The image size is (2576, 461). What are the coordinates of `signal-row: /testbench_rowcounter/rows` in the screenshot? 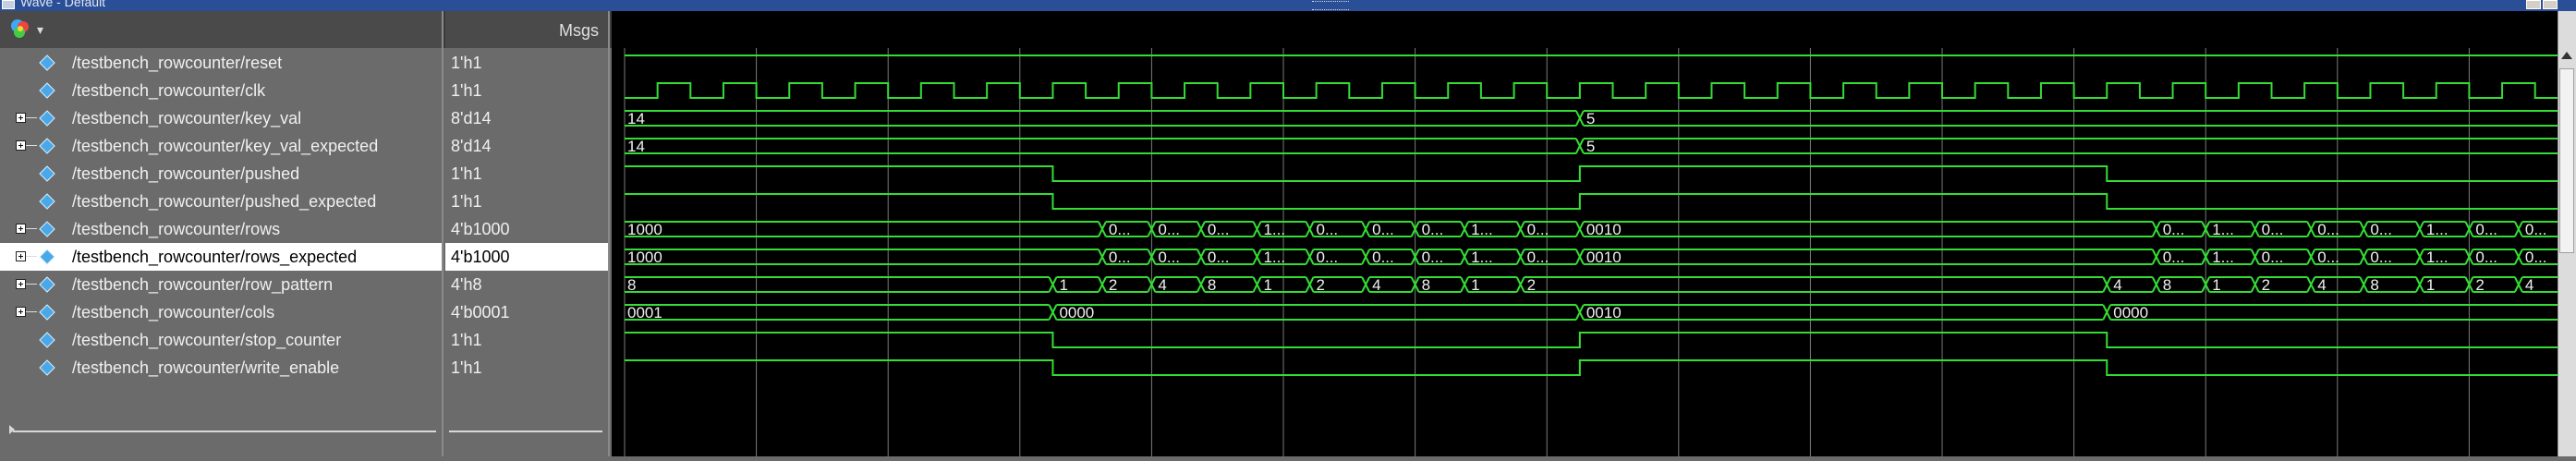 It's located at (221, 229).